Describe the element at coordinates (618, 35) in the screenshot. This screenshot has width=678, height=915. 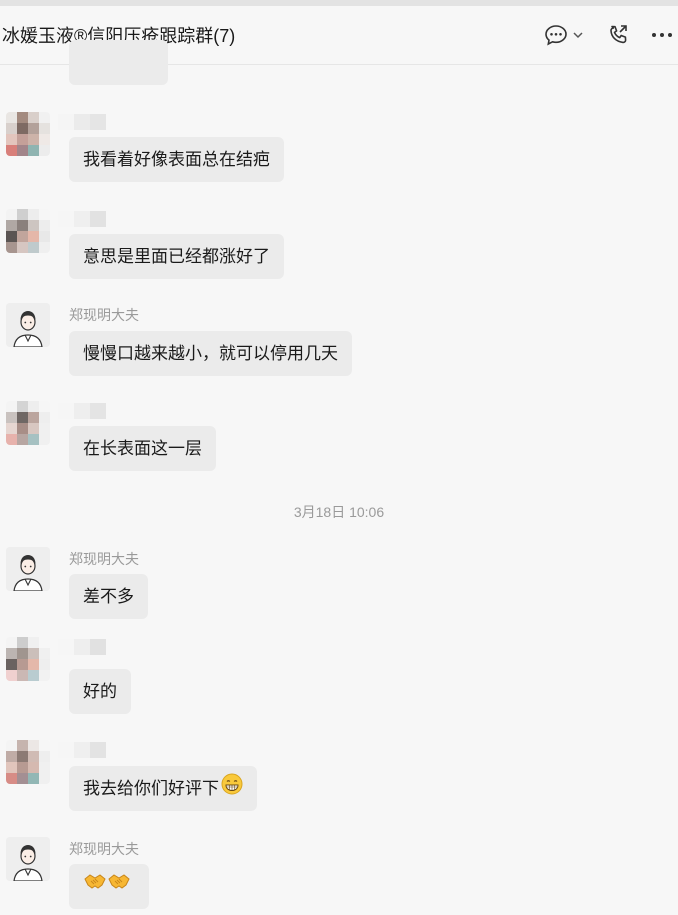
I see `voice-call-icon` at that location.